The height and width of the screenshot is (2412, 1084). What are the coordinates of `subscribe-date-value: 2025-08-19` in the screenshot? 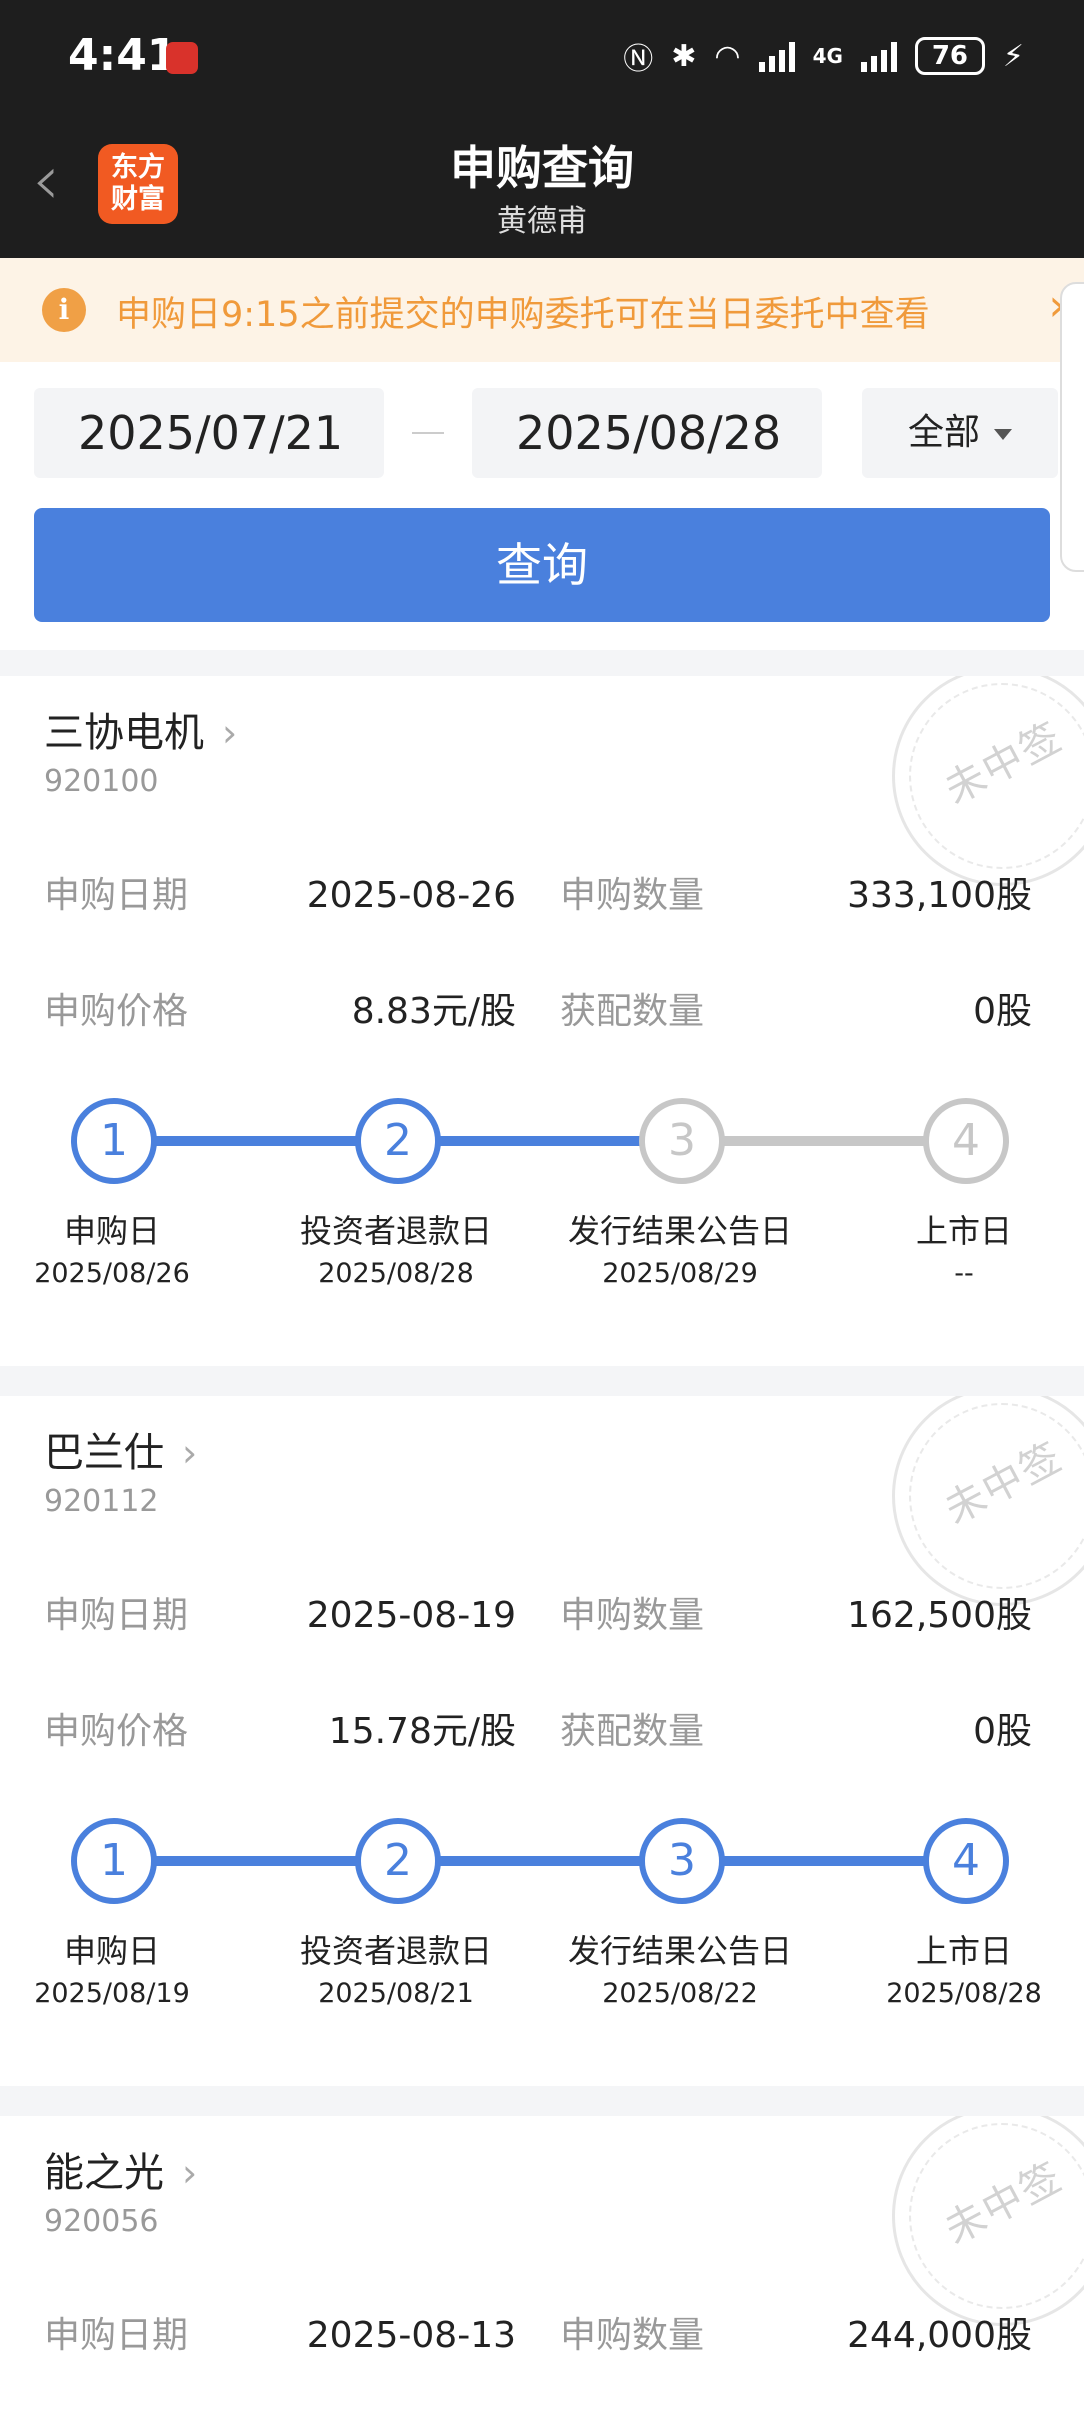 It's located at (411, 1615).